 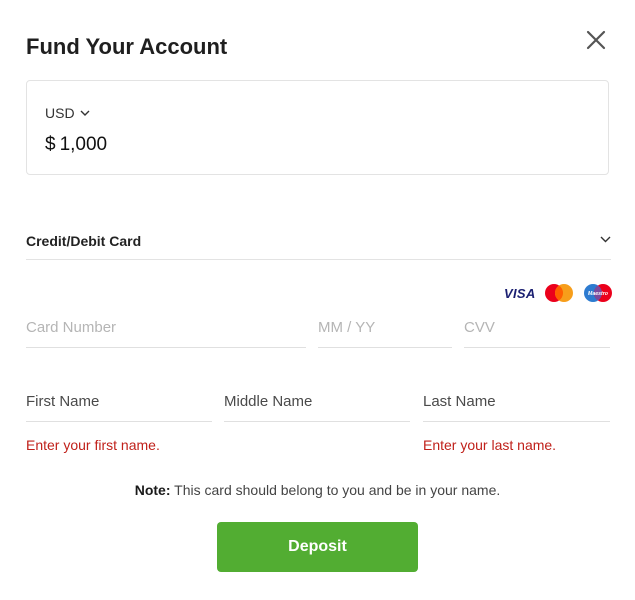 What do you see at coordinates (520, 293) in the screenshot?
I see `visa-logo: VISA` at bounding box center [520, 293].